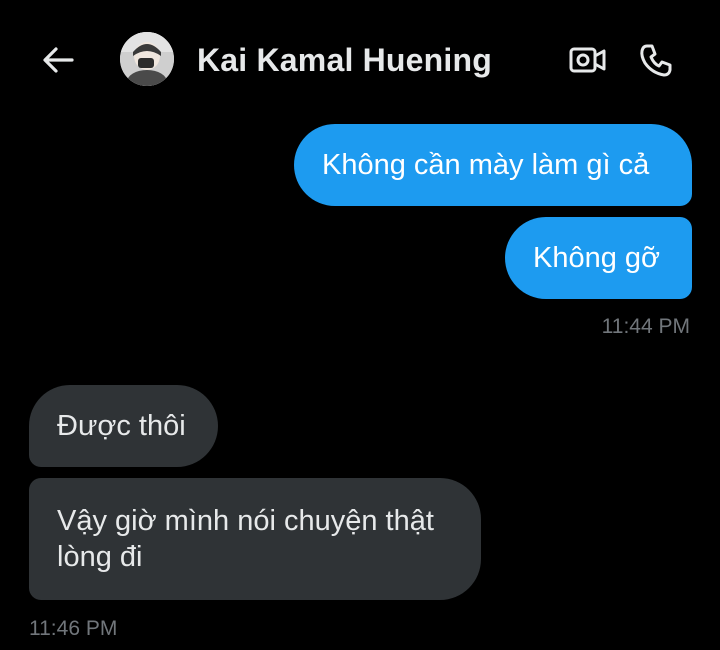  What do you see at coordinates (598, 258) in the screenshot?
I see `message-bubble-outgoing: Không gỡ` at bounding box center [598, 258].